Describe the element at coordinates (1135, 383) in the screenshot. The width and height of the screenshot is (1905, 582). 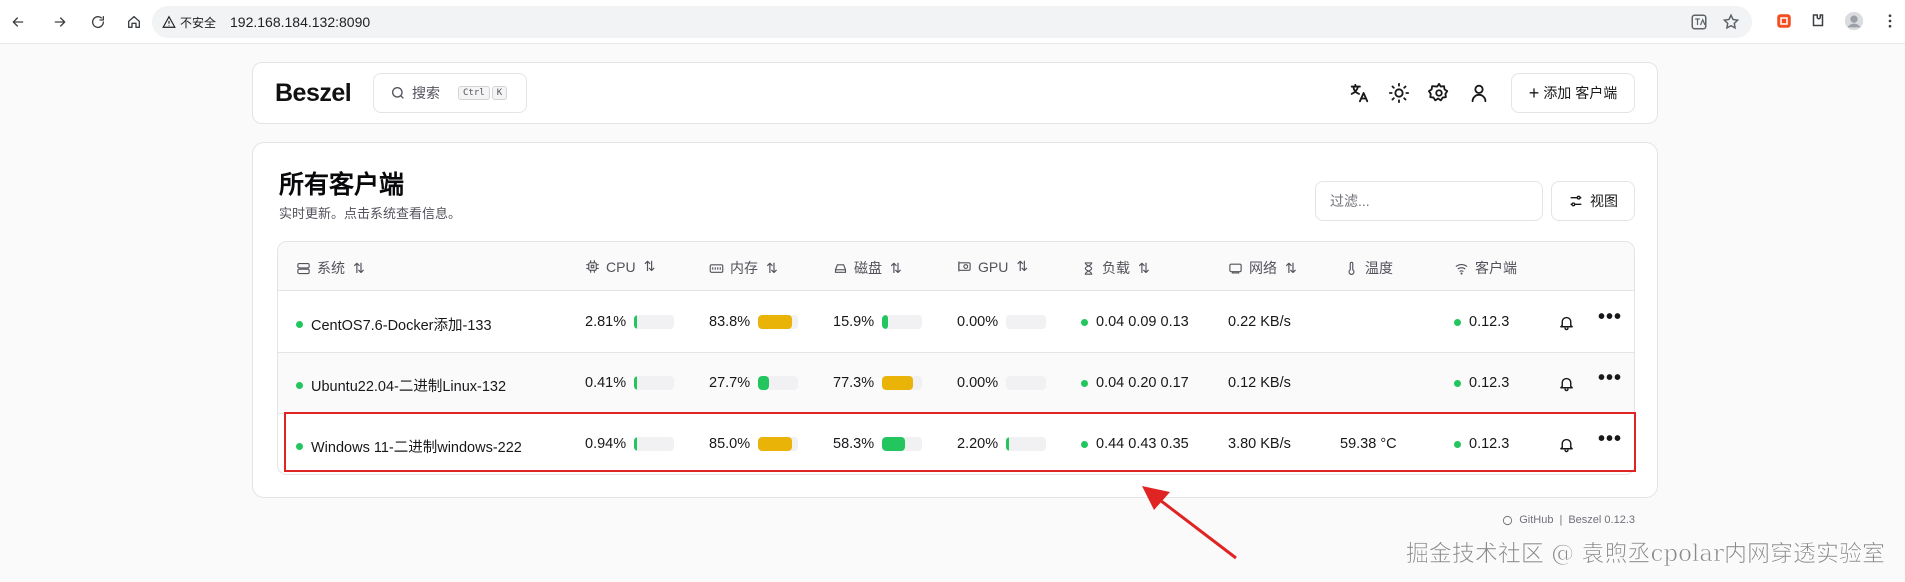
I see `load-cell: 0.04 0.20 0.17` at that location.